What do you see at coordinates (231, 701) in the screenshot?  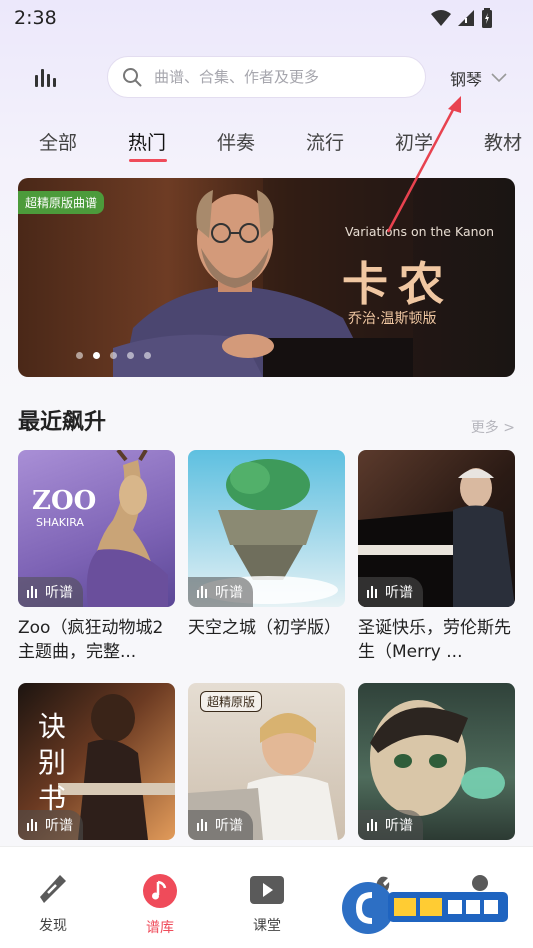 I see `cover-badge: 超精原版` at bounding box center [231, 701].